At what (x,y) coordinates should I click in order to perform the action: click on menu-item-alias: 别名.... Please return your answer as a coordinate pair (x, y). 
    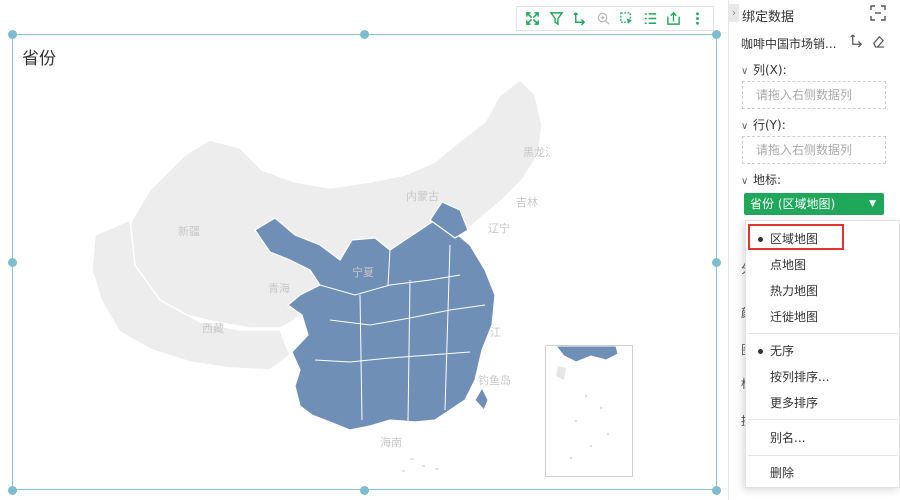
    Looking at the image, I should click on (822, 438).